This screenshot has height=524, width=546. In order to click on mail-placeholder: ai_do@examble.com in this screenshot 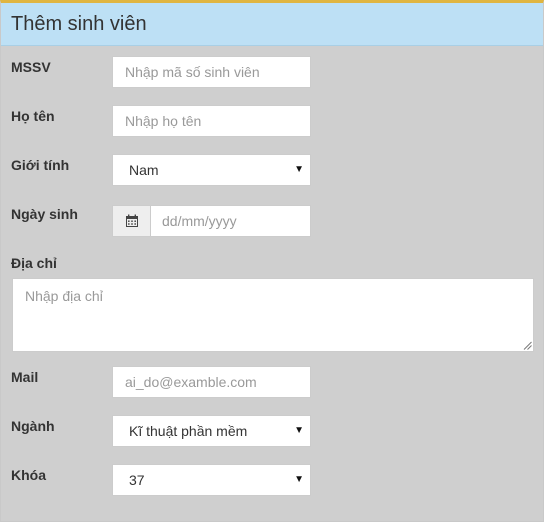, I will do `click(191, 382)`.